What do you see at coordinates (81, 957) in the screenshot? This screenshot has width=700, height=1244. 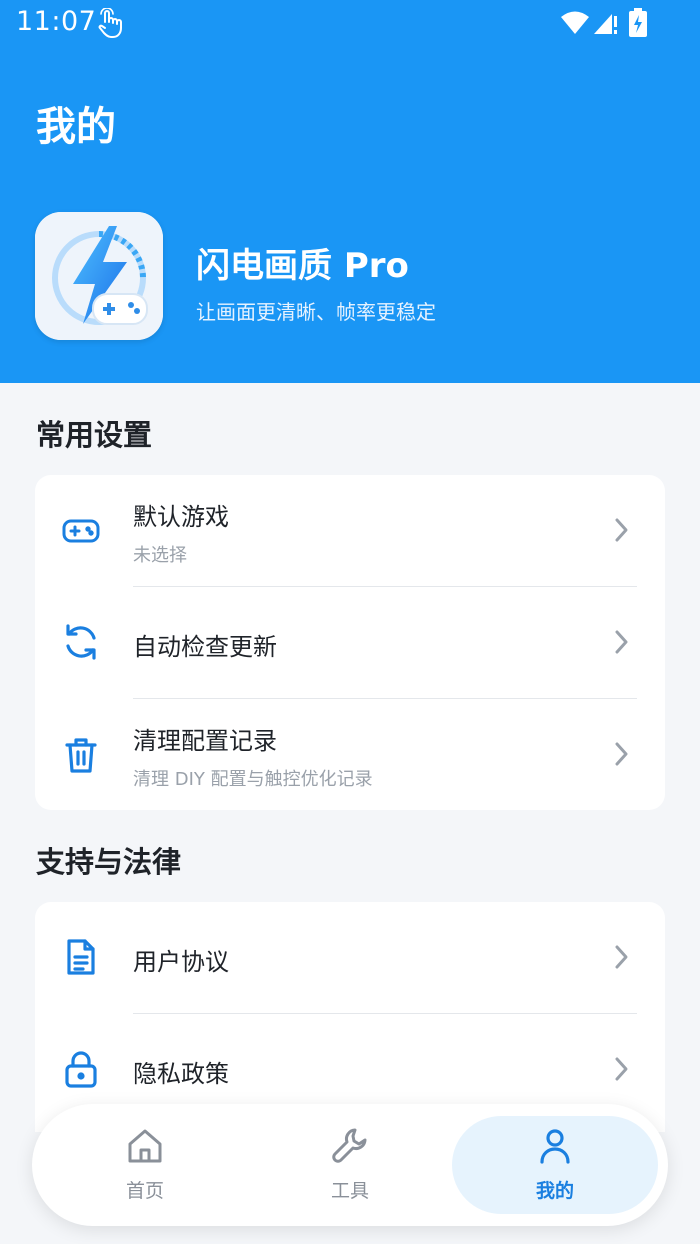 I see `document-icon` at bounding box center [81, 957].